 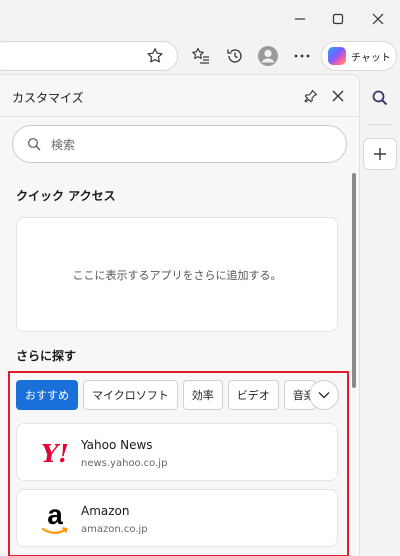 I want to click on more-options-button, so click(x=302, y=56).